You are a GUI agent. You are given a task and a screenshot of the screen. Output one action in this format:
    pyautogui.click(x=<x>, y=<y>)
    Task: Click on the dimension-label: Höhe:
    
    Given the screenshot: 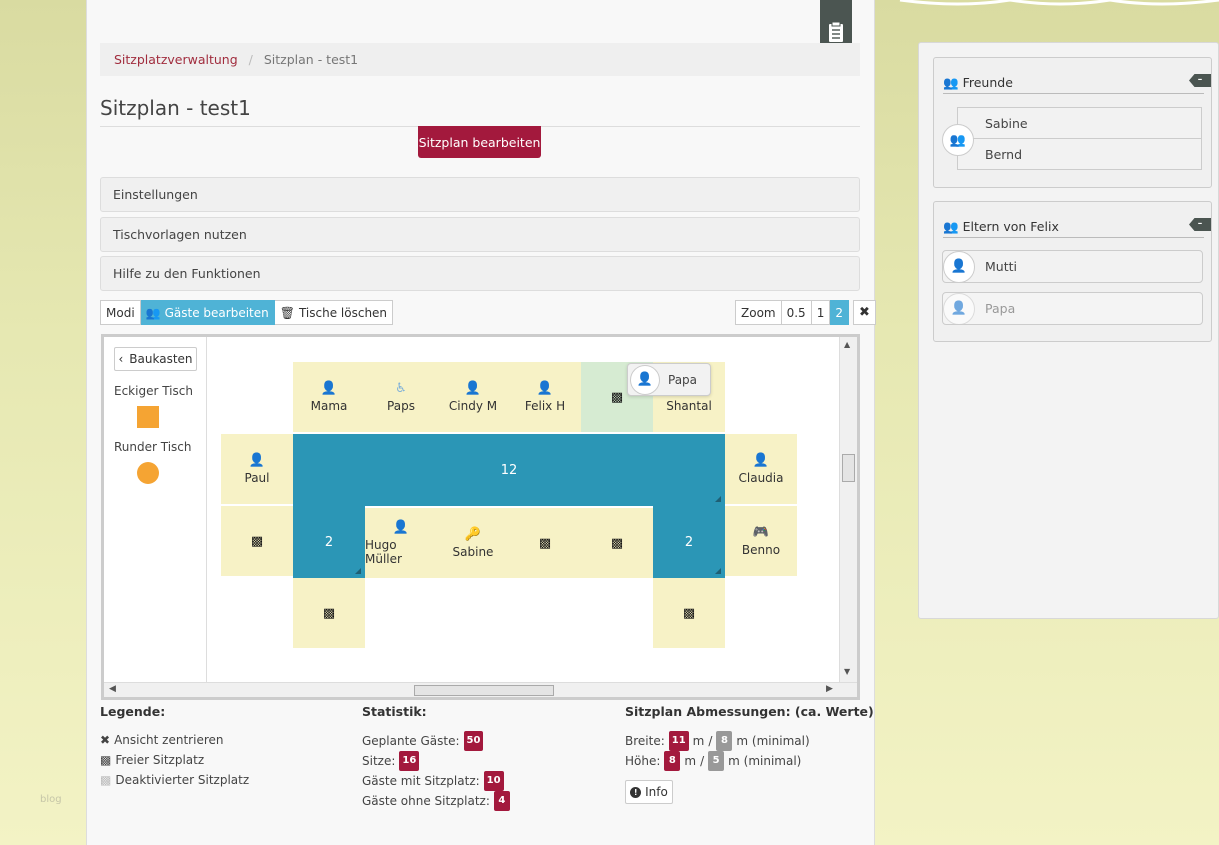 What is the action you would take?
    pyautogui.click(x=643, y=761)
    